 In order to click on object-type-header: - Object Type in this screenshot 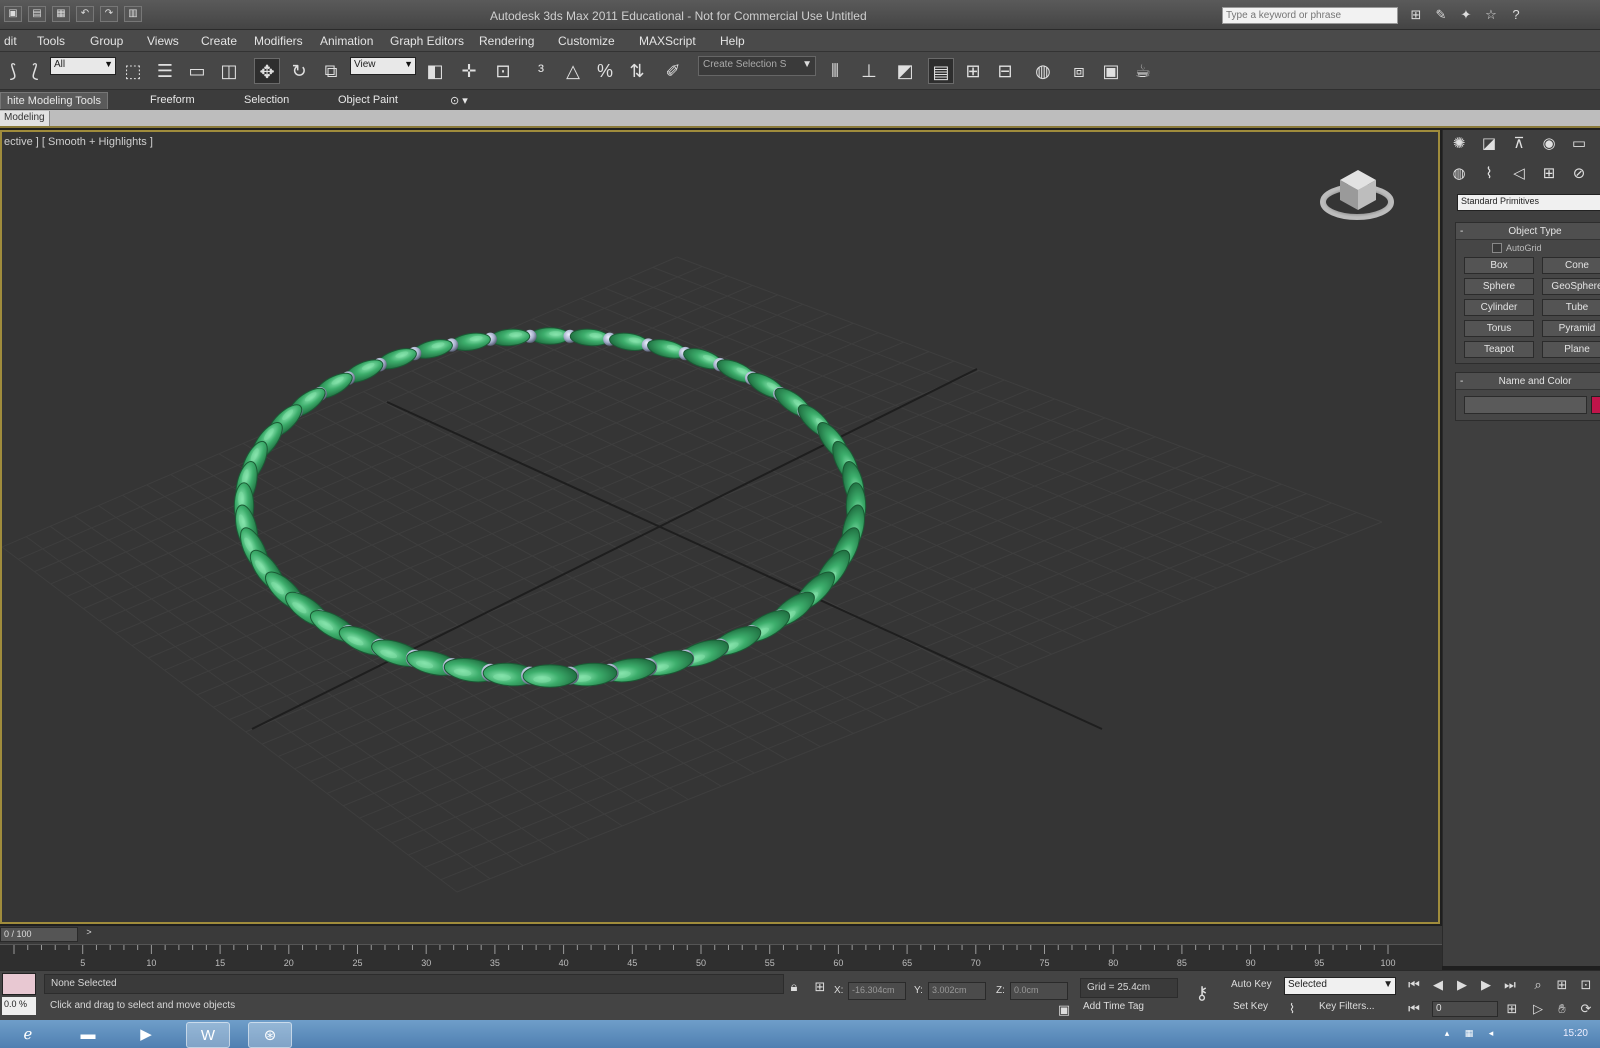, I will do `click(1528, 231)`.